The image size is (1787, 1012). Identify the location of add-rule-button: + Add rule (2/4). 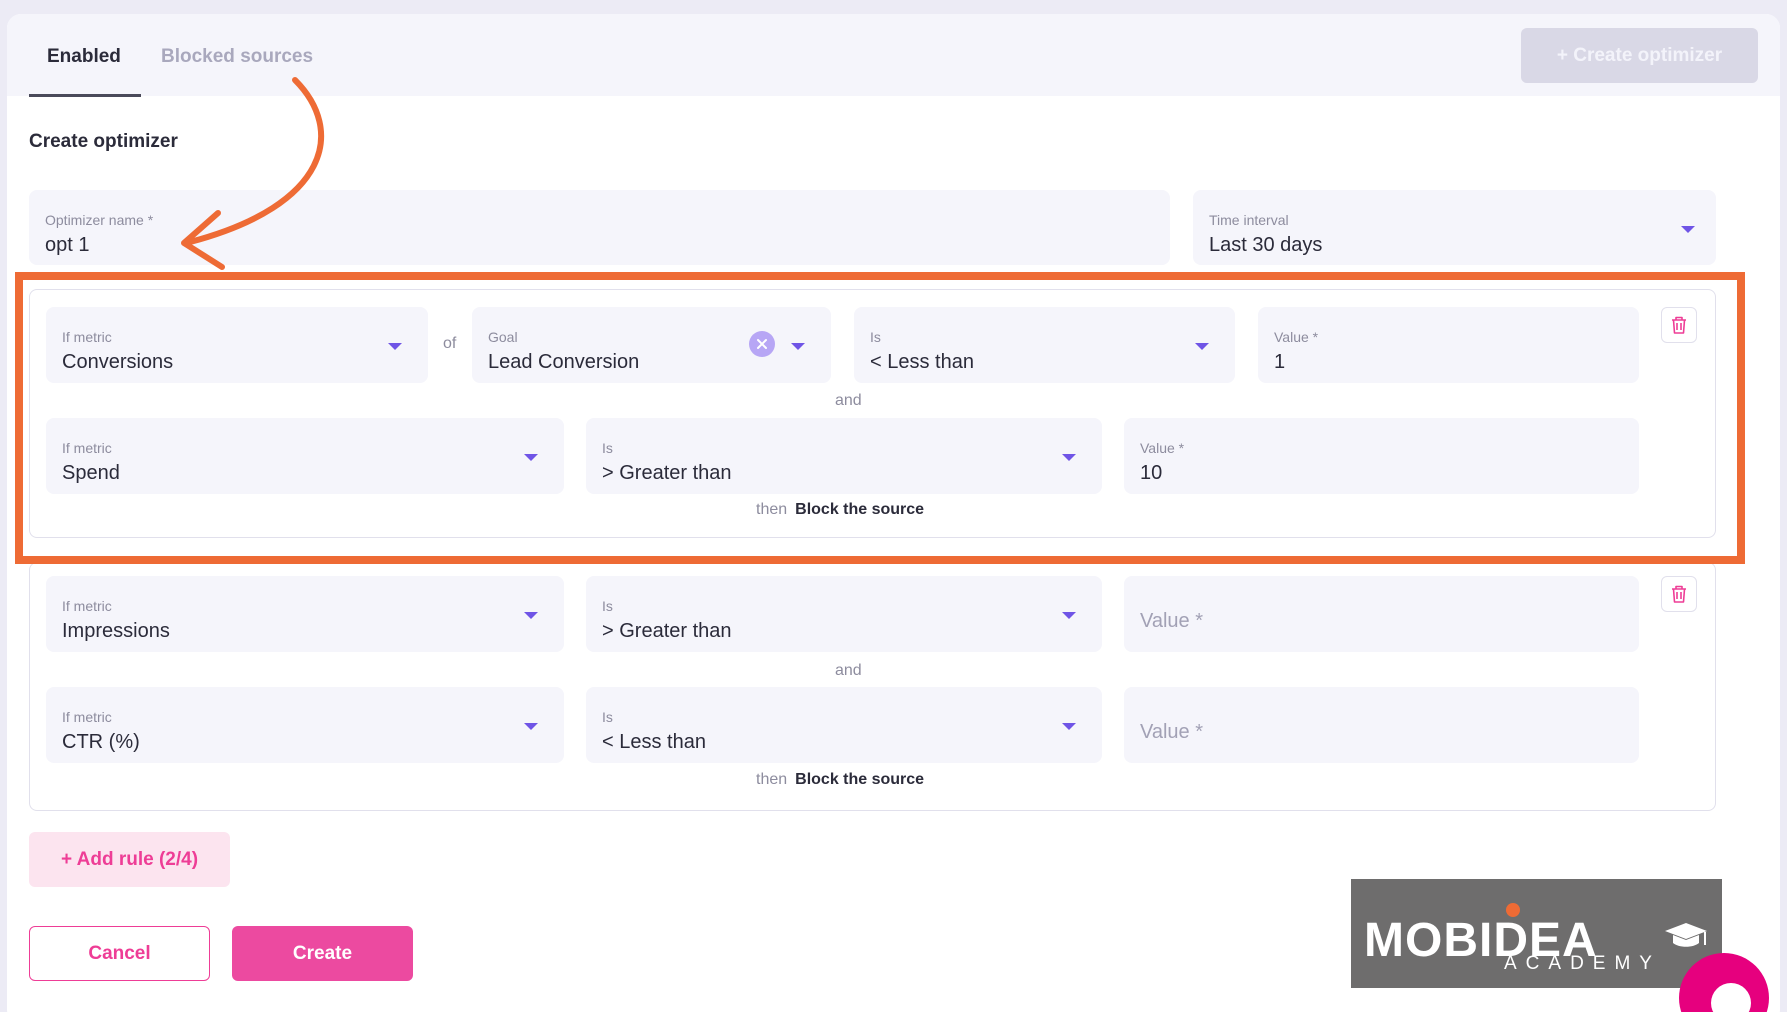
(129, 859).